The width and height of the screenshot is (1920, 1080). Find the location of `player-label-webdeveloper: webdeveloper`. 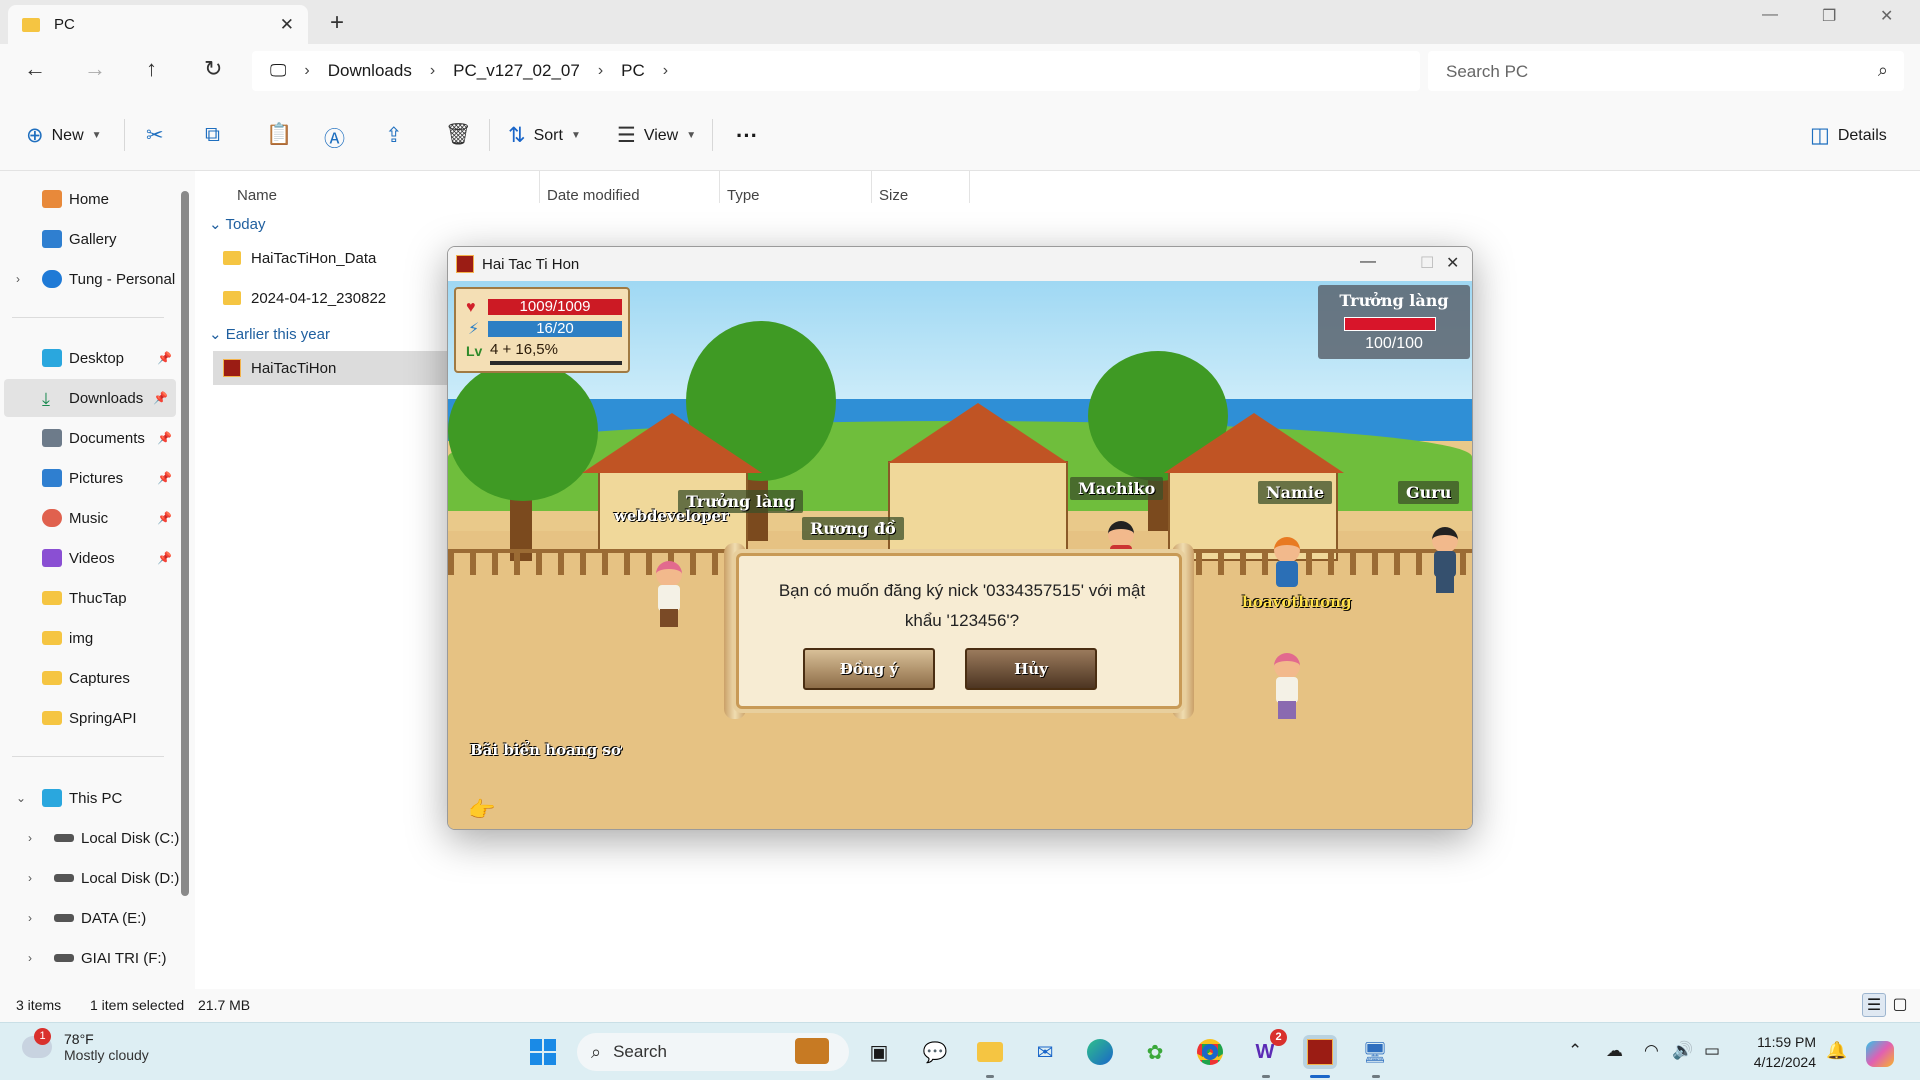

player-label-webdeveloper: webdeveloper is located at coordinates (671, 516).